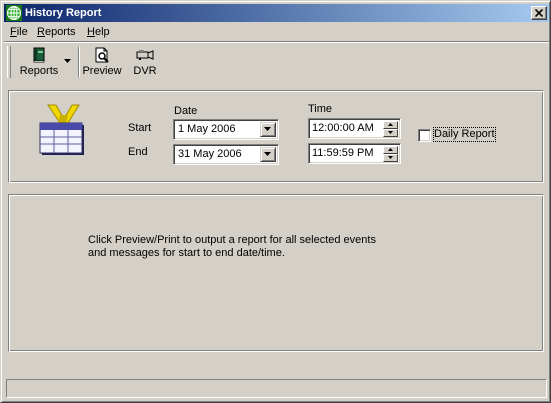 Image resolution: width=551 pixels, height=403 pixels. Describe the element at coordinates (207, 129) in the screenshot. I see `start-date-value: 1 May 2006` at that location.